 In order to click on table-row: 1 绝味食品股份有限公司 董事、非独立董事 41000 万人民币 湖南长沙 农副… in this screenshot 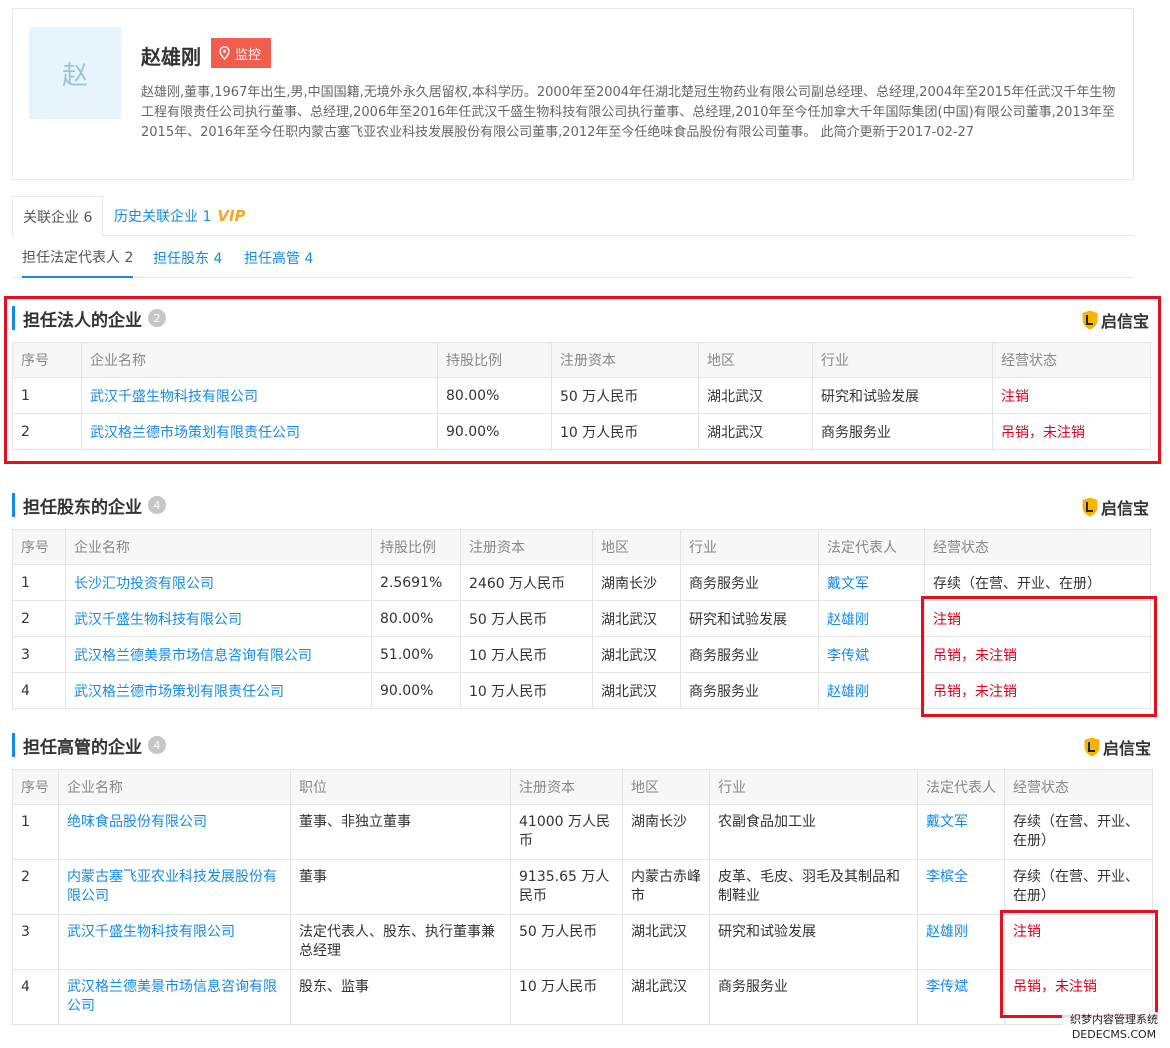, I will do `click(582, 832)`.